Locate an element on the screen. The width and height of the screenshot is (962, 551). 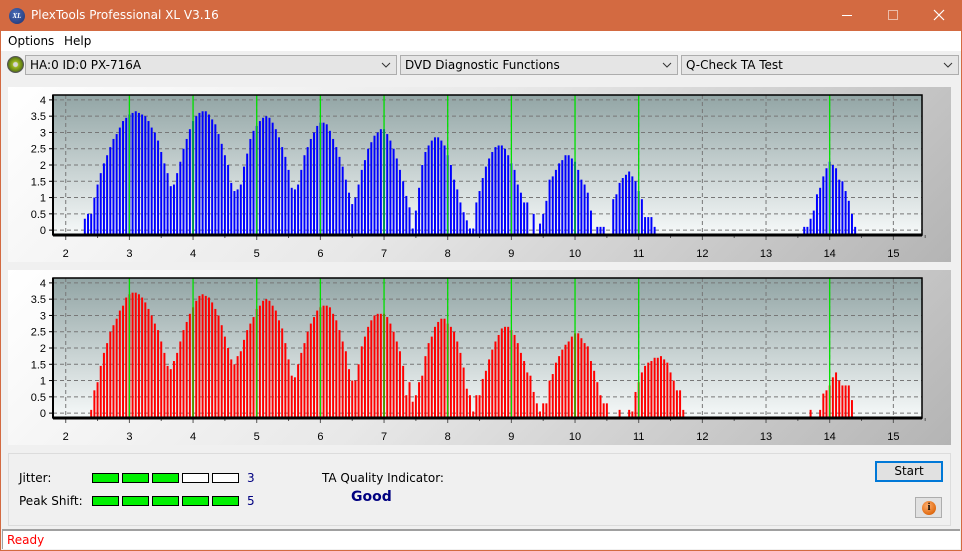
menu-help: Help is located at coordinates (77, 41).